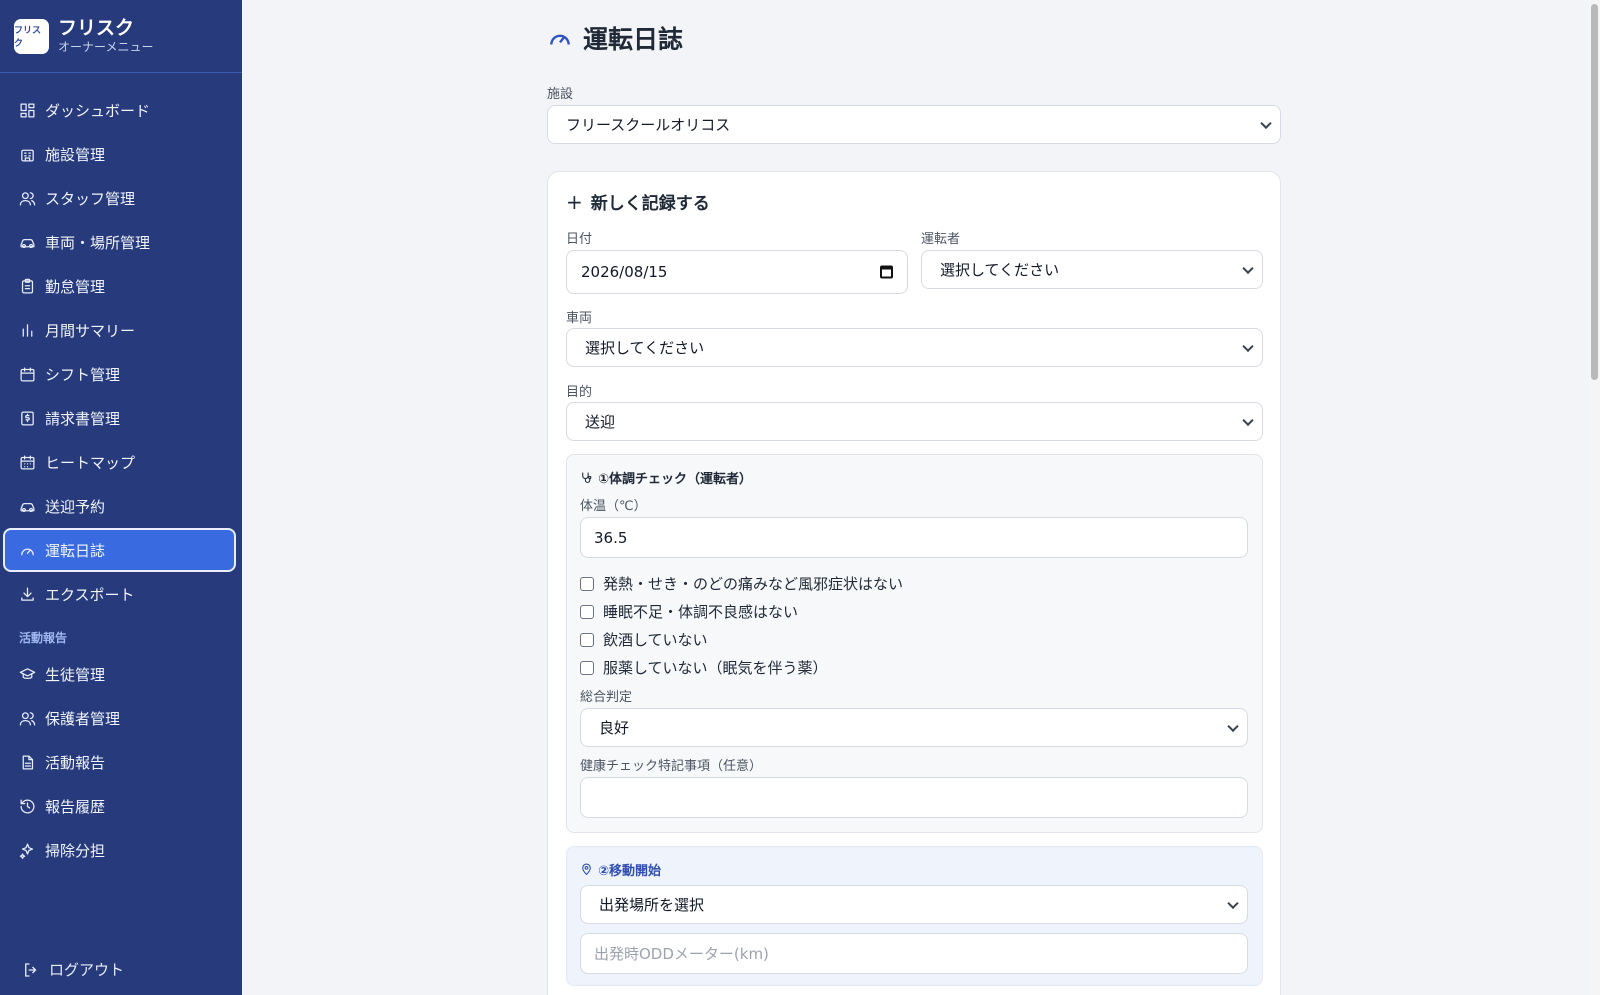 The image size is (1600, 995). What do you see at coordinates (75, 806) in the screenshot?
I see `sidebar-item-label: 報告履歴` at bounding box center [75, 806].